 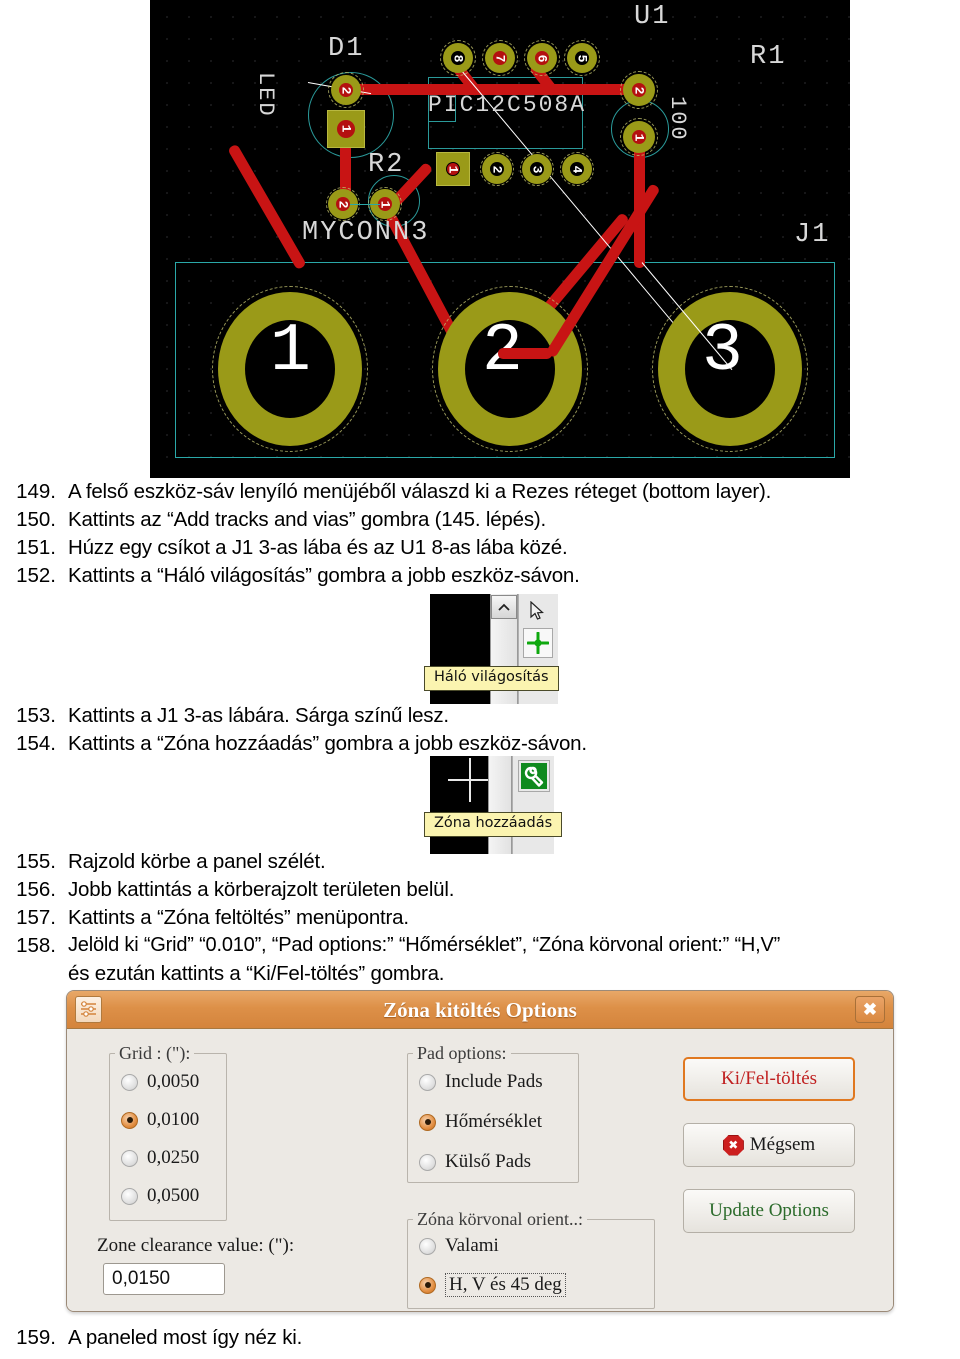 What do you see at coordinates (36, 547) in the screenshot?
I see `step-number: 151.` at bounding box center [36, 547].